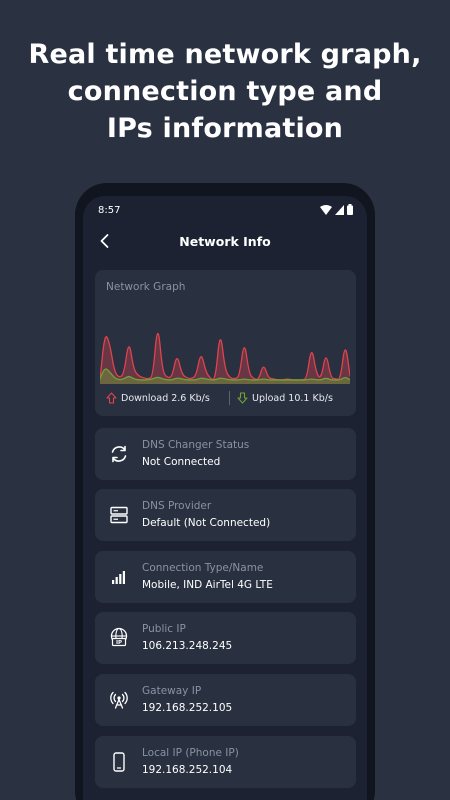 The width and height of the screenshot is (450, 800). I want to click on phone-icon, so click(119, 762).